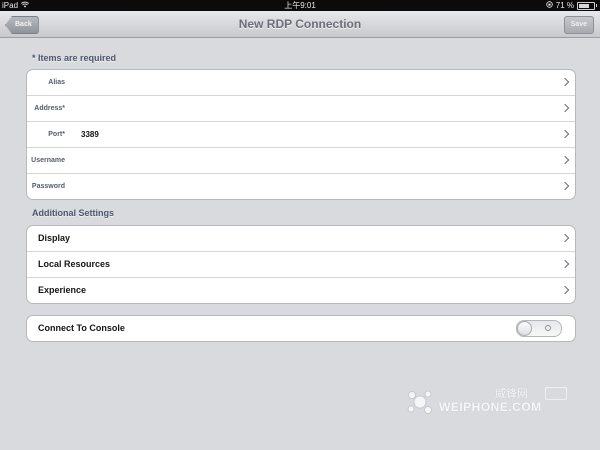  Describe the element at coordinates (556, 393) in the screenshot. I see `watermark-box-icon` at that location.